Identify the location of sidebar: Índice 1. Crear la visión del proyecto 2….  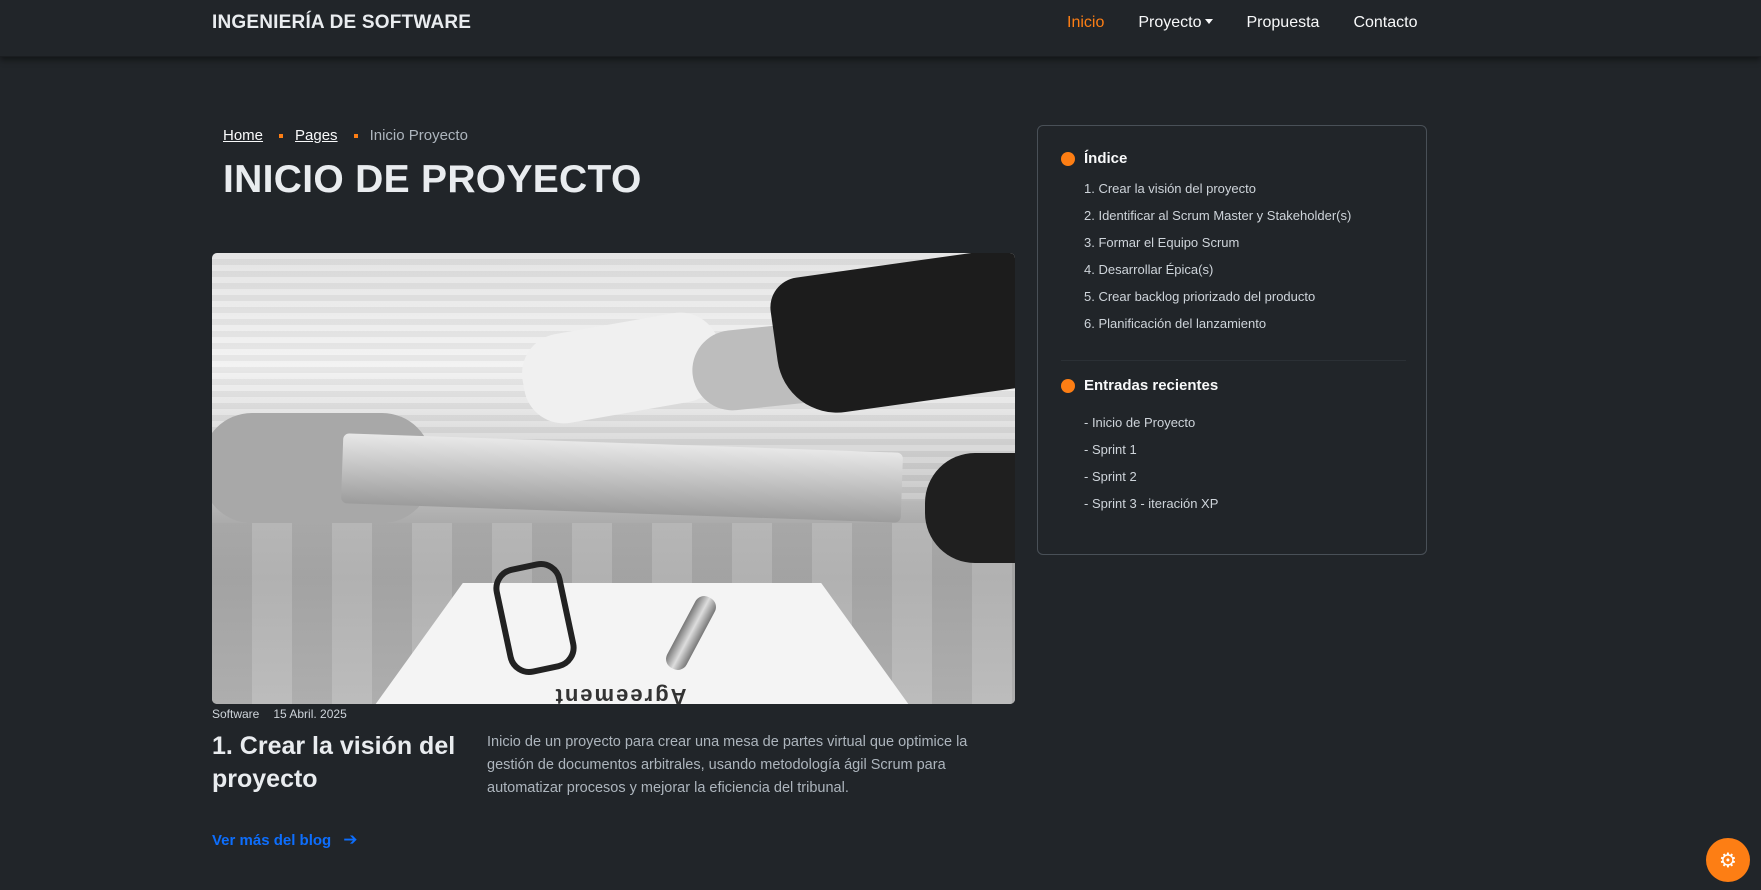
(1232, 340).